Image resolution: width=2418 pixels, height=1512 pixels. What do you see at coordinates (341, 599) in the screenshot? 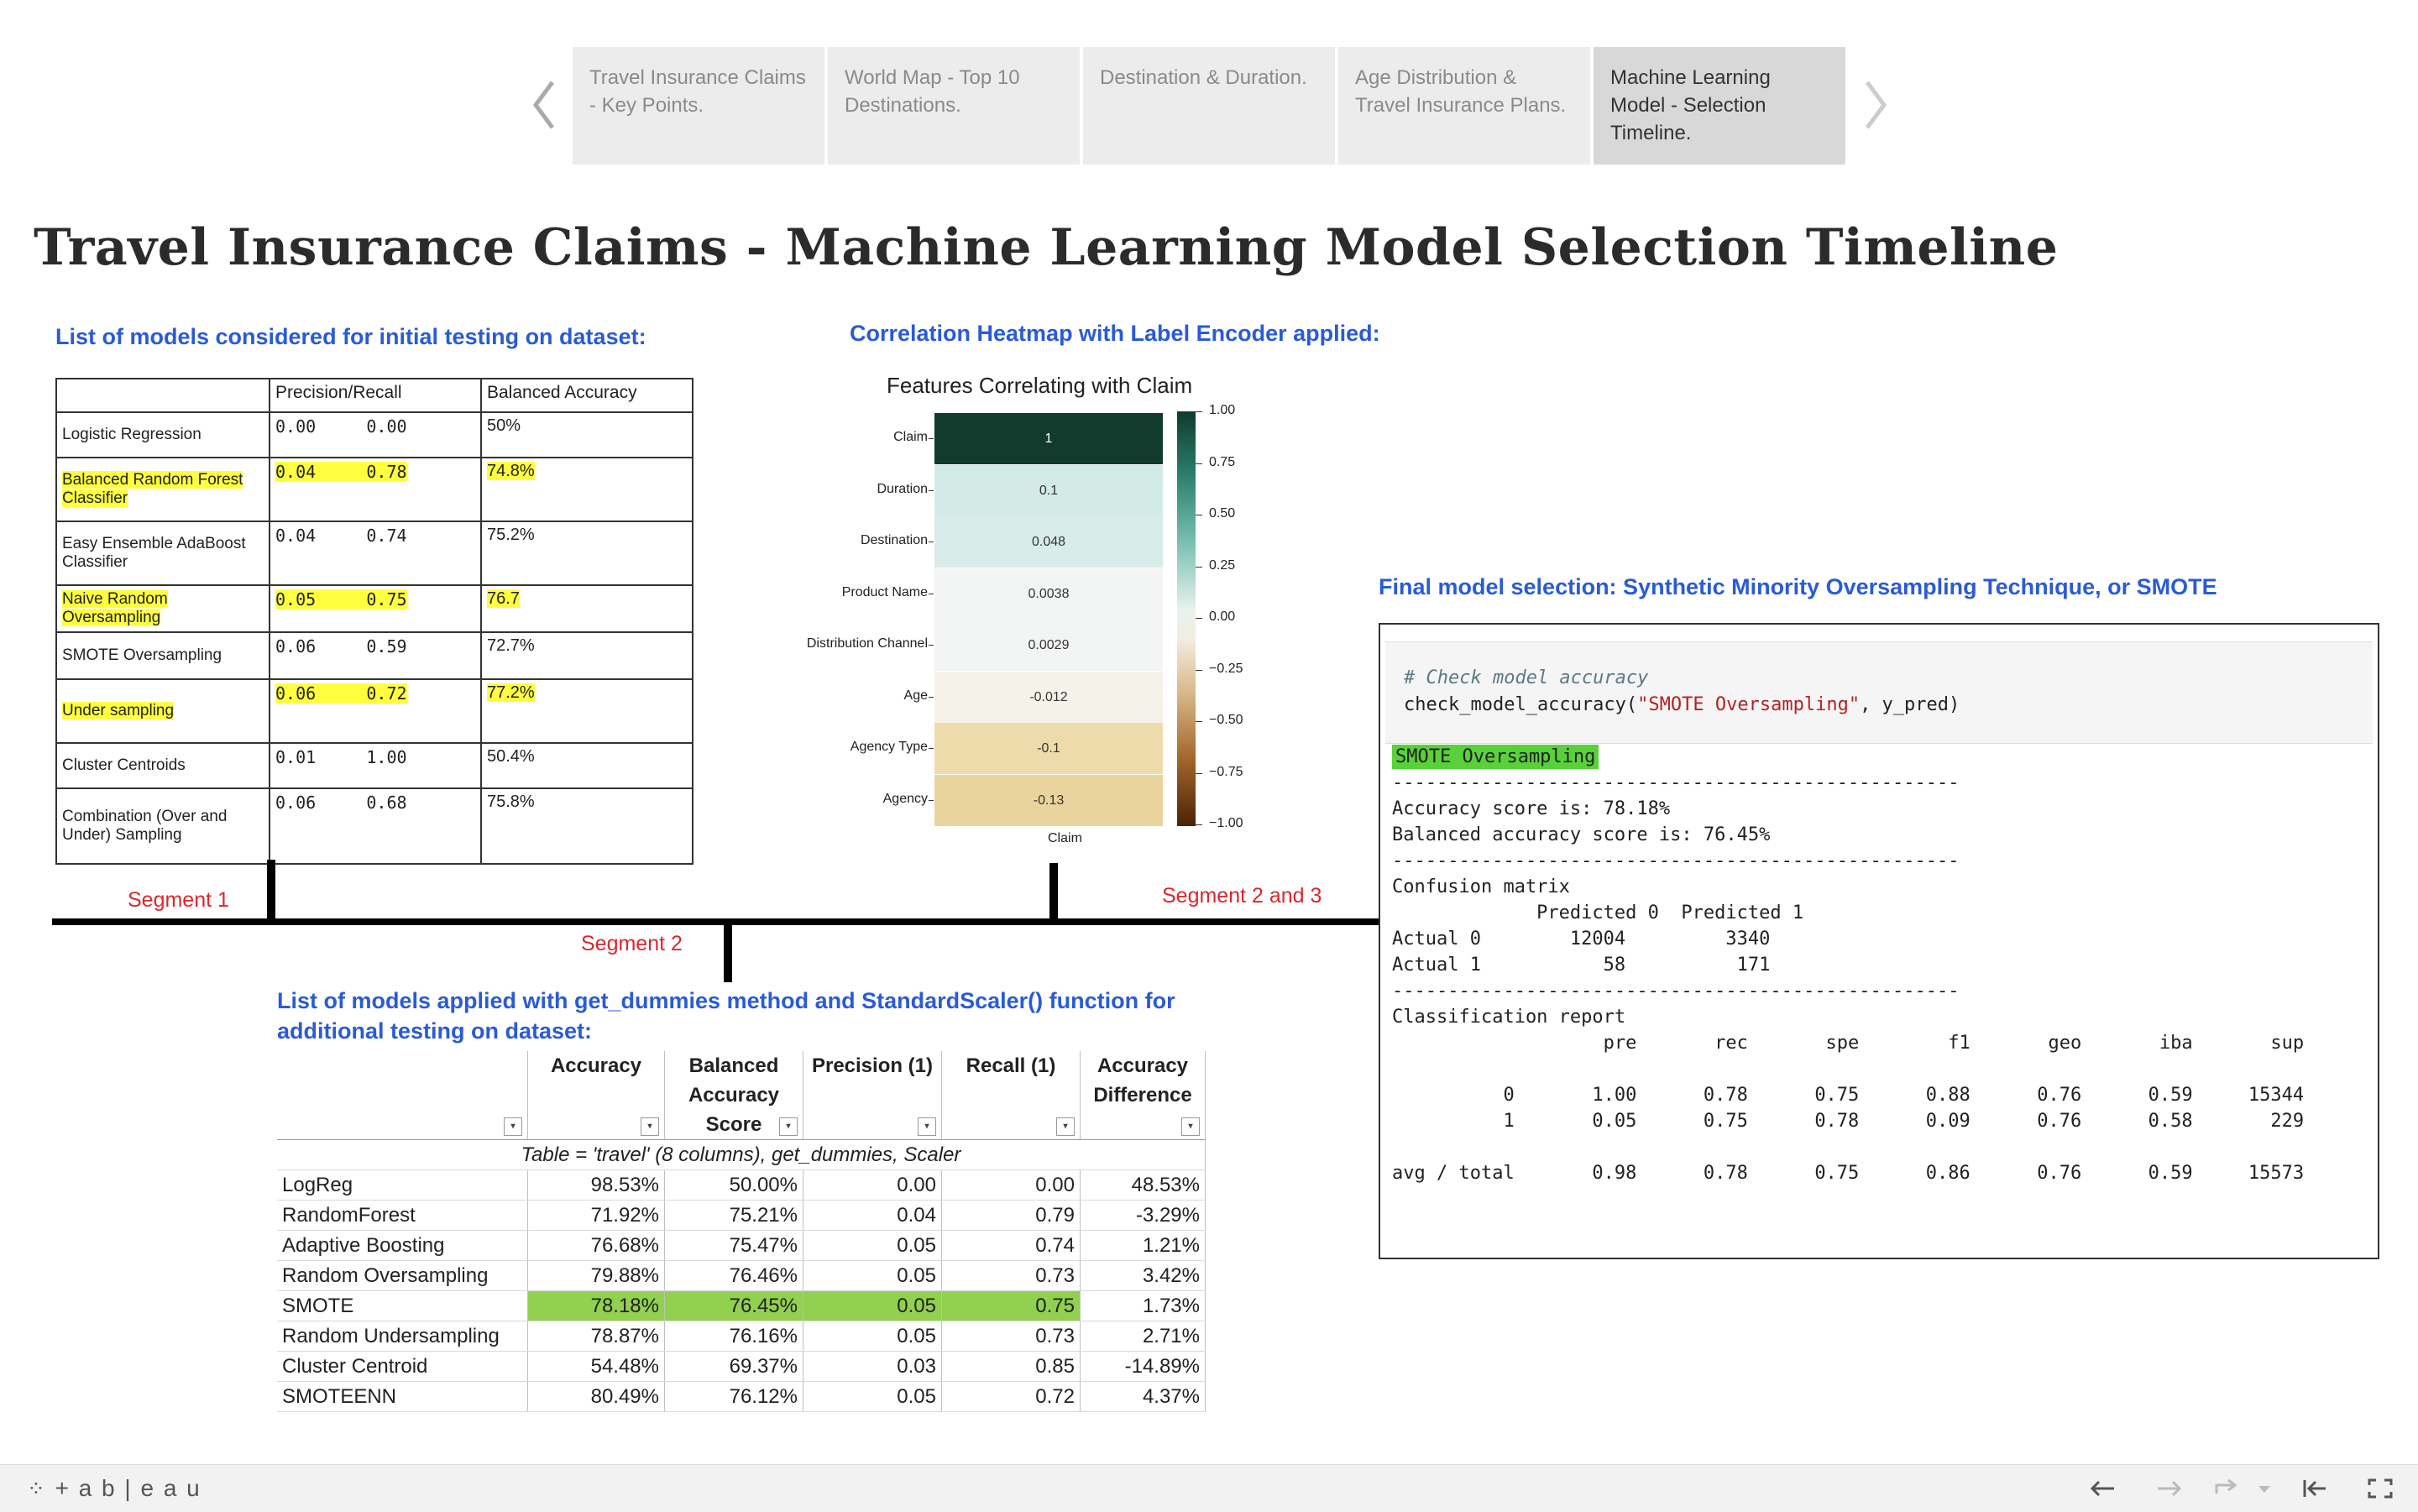
I see `precision-recall-value: 0.05 0.75` at bounding box center [341, 599].